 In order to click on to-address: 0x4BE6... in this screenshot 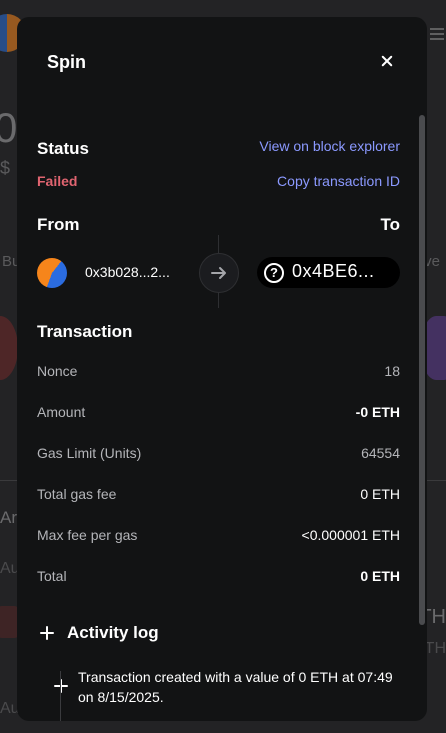, I will do `click(333, 271)`.